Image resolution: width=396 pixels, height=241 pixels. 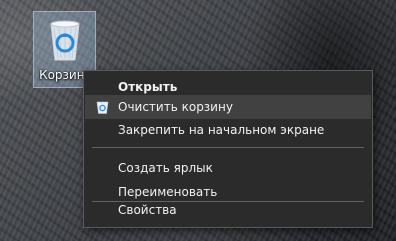 I want to click on menu-item-pin-start: Закрепить на начальном экране, so click(x=228, y=130).